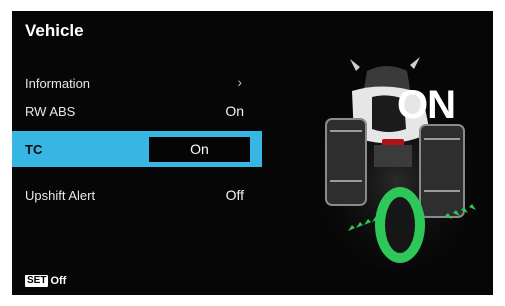  Describe the element at coordinates (60, 195) in the screenshot. I see `menu-item-label: Upshift Alert` at that location.